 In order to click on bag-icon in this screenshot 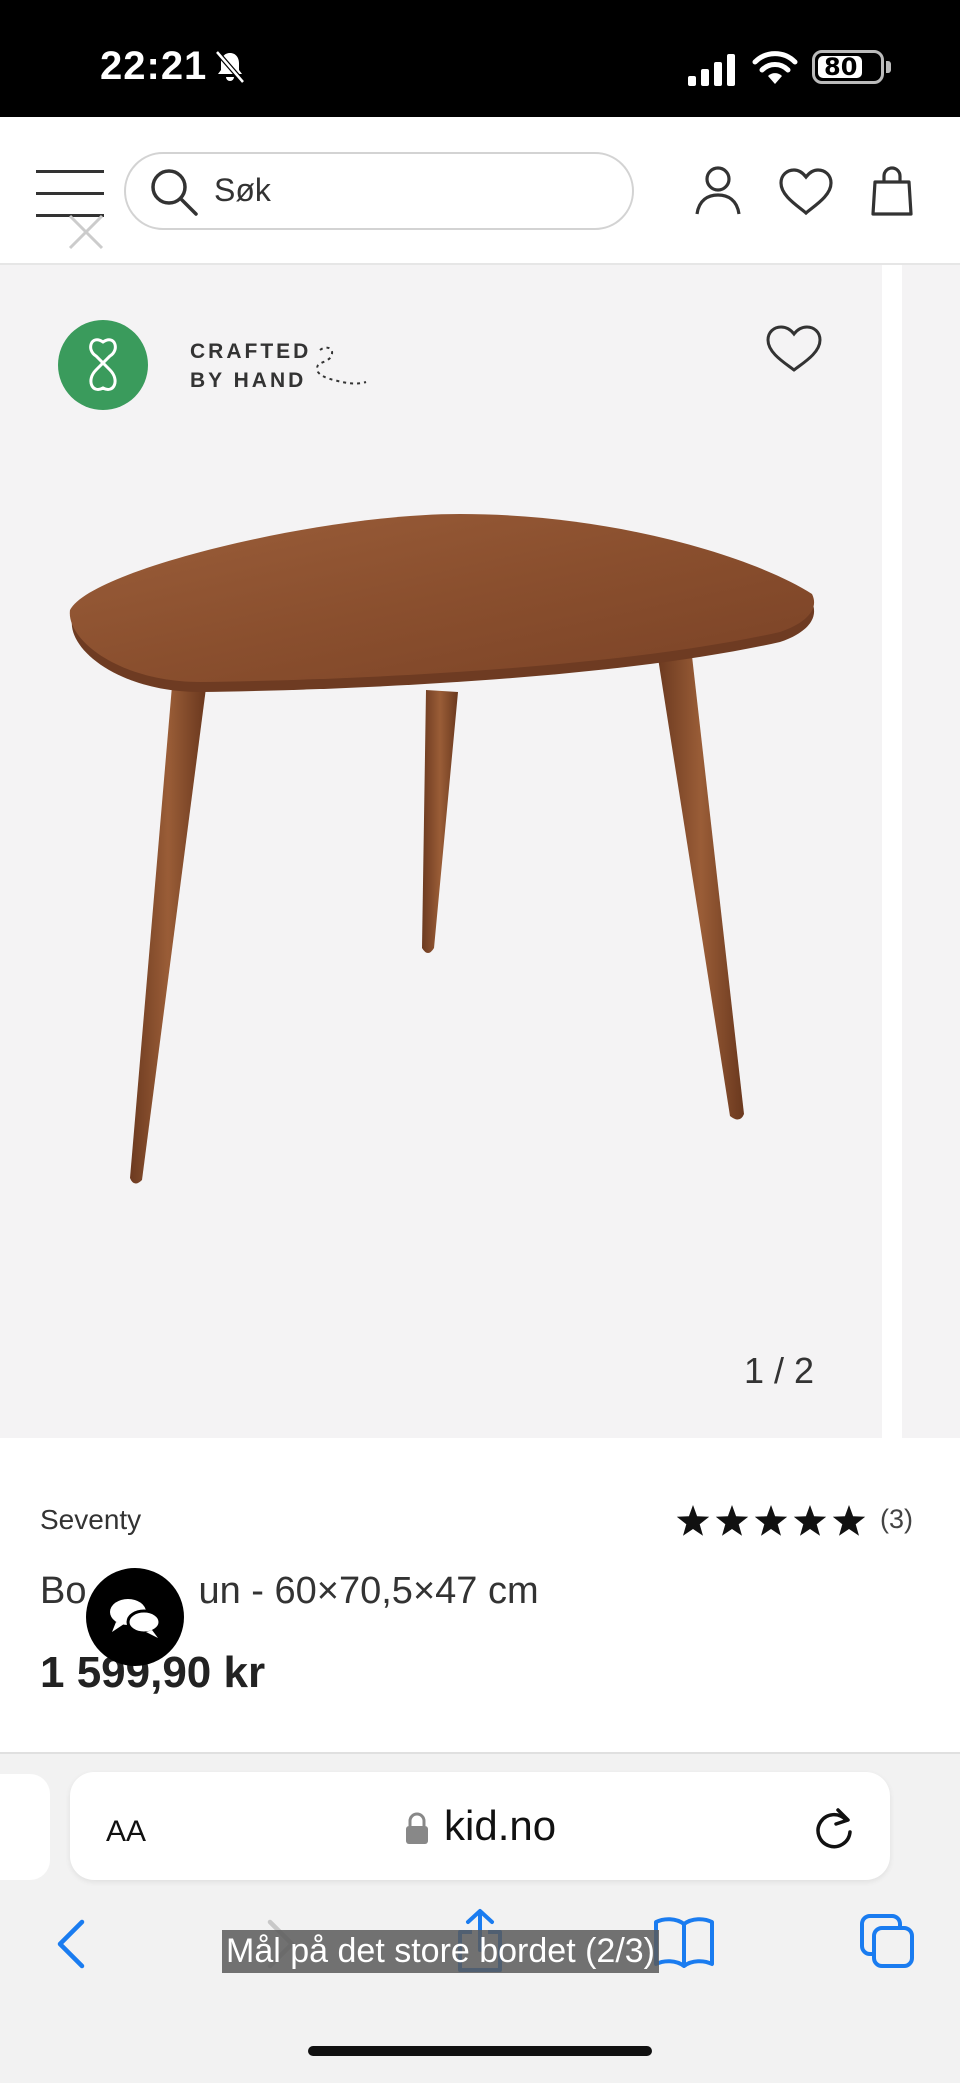, I will do `click(892, 194)`.